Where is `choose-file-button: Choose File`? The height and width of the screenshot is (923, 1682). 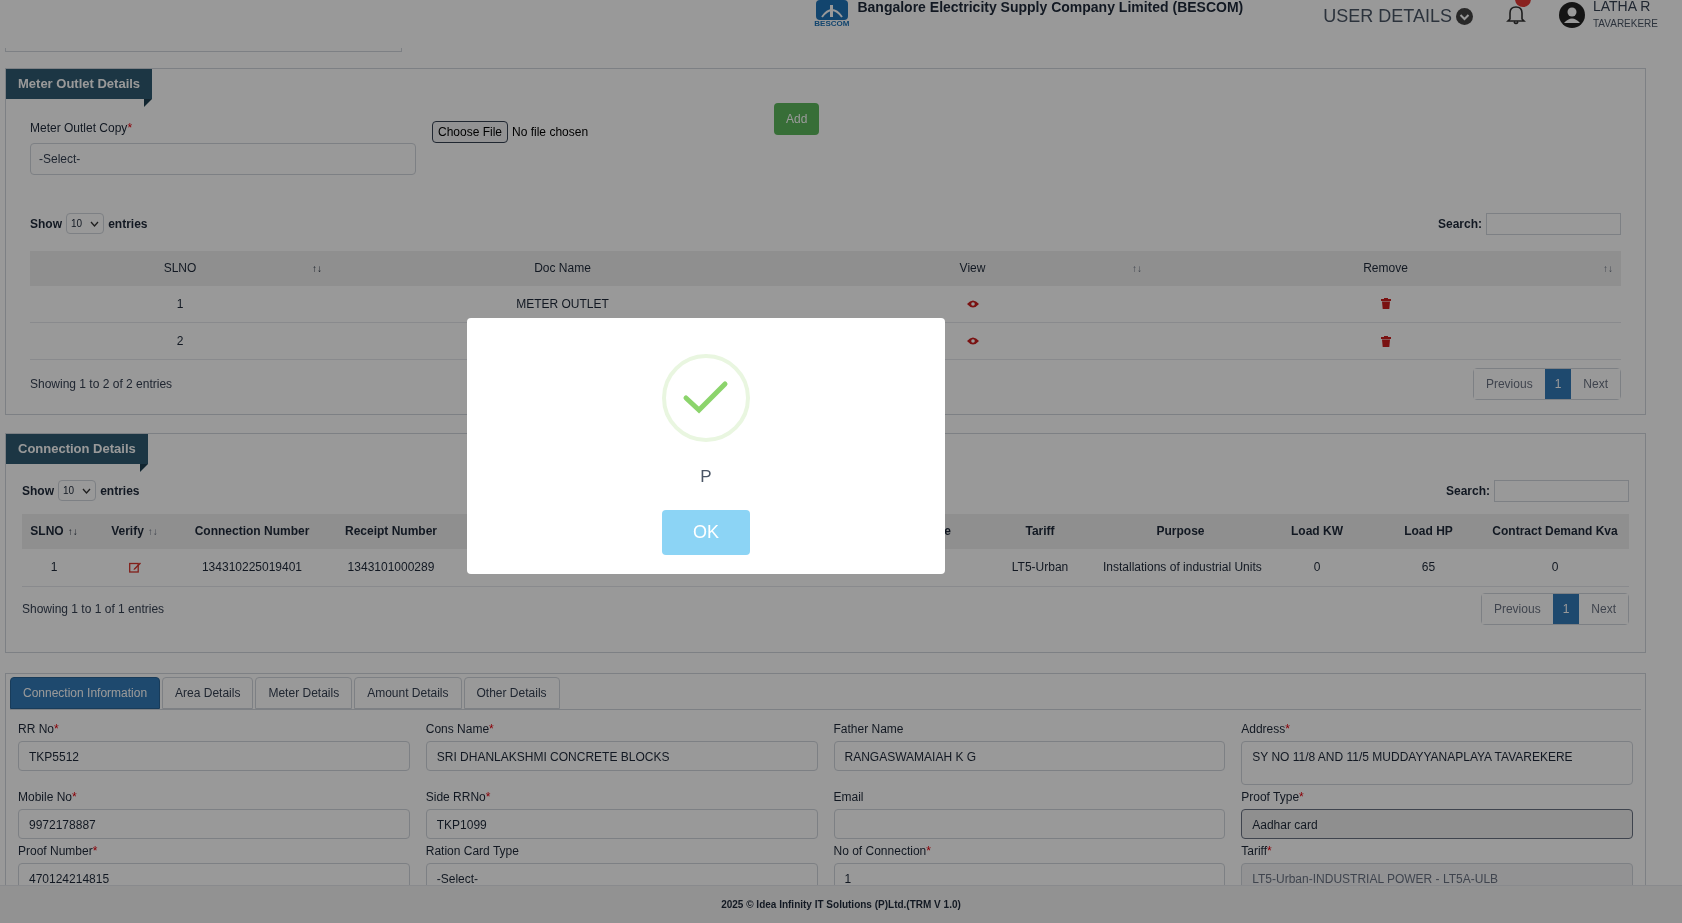
choose-file-button: Choose File is located at coordinates (470, 131).